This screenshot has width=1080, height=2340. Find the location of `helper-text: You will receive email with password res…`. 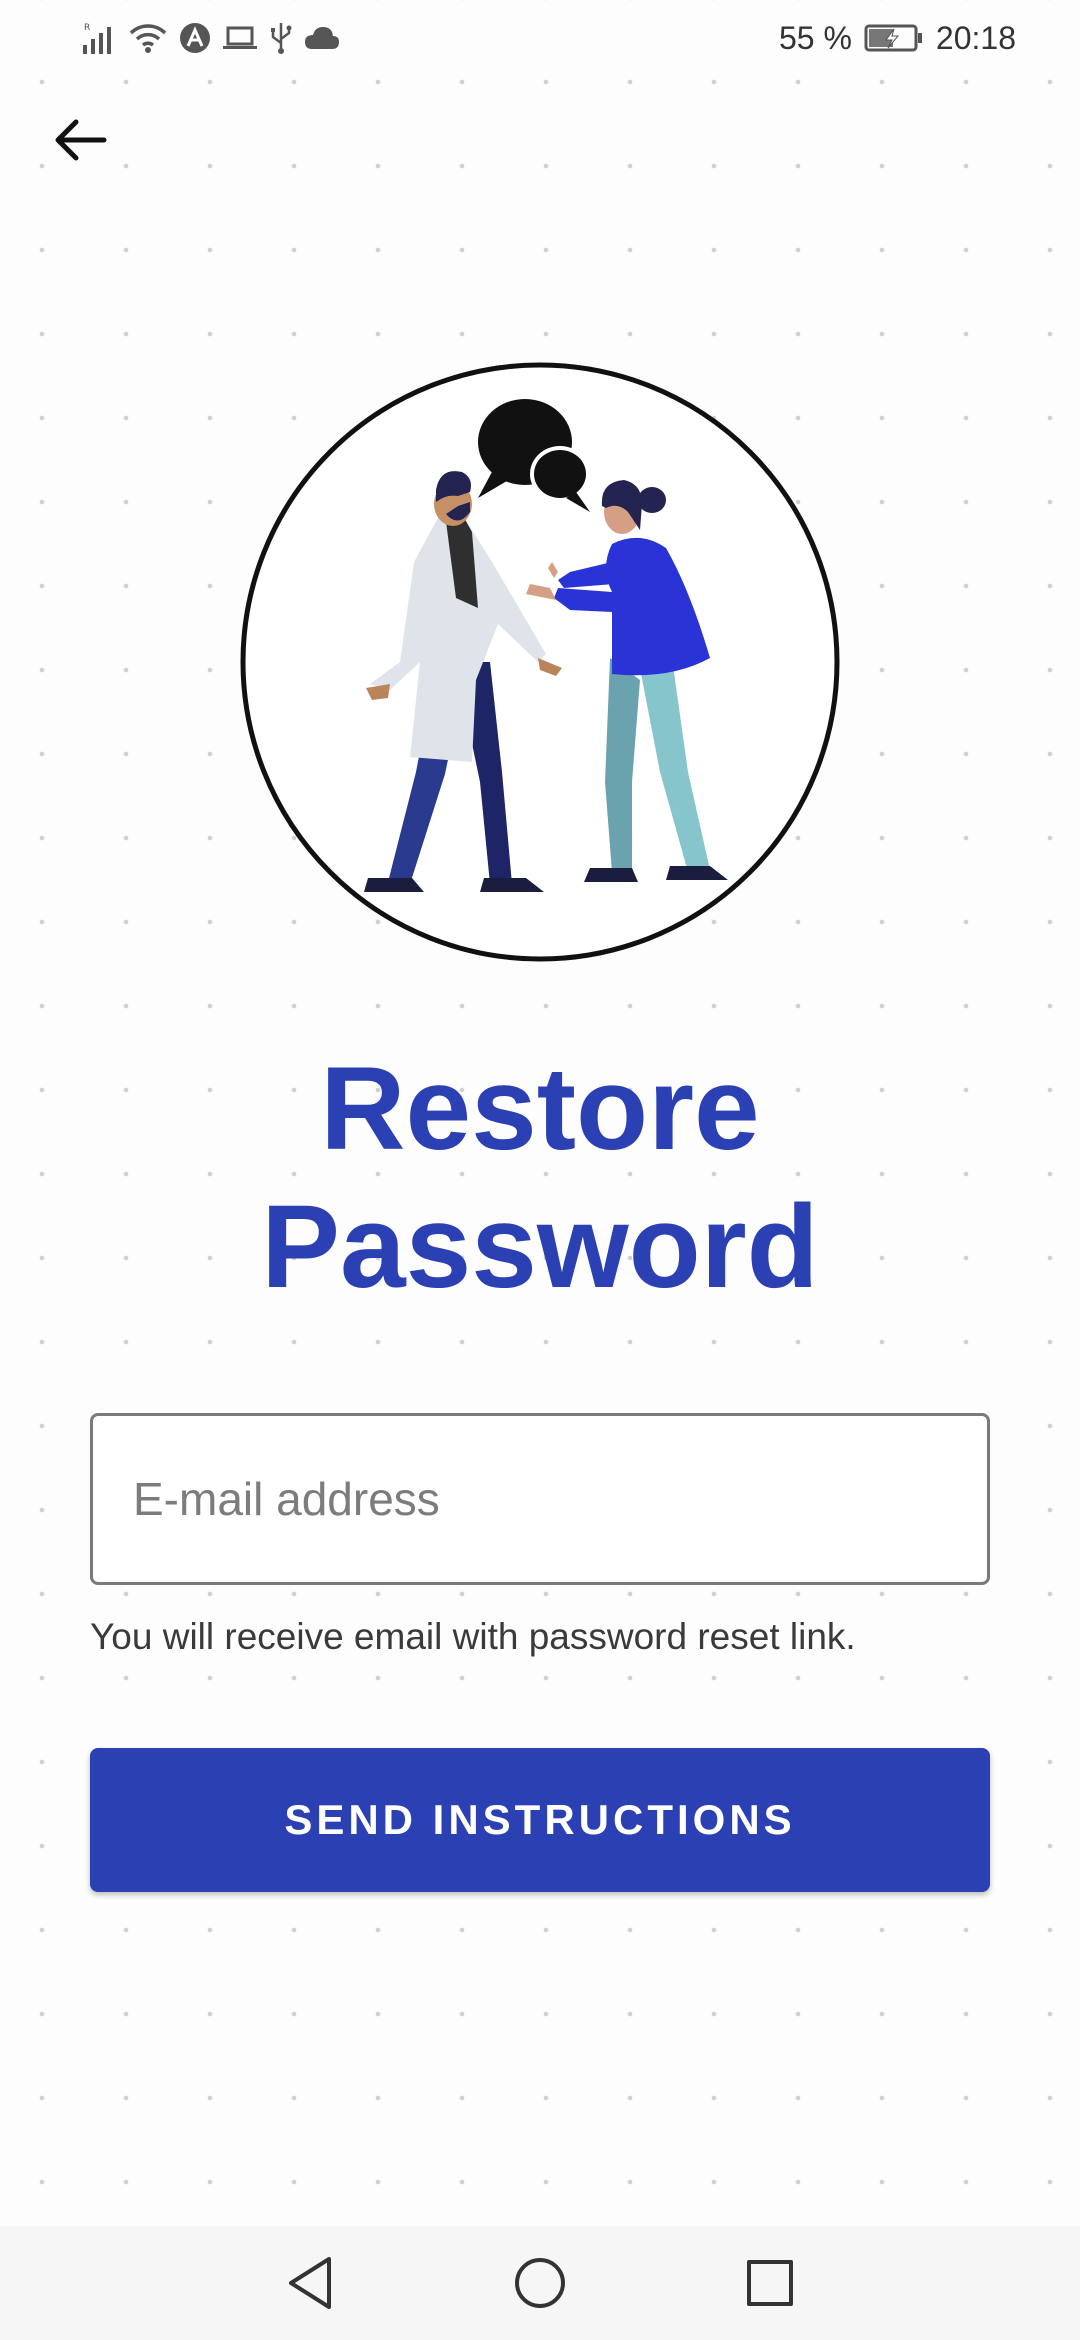

helper-text: You will receive email with password res… is located at coordinates (473, 1636).